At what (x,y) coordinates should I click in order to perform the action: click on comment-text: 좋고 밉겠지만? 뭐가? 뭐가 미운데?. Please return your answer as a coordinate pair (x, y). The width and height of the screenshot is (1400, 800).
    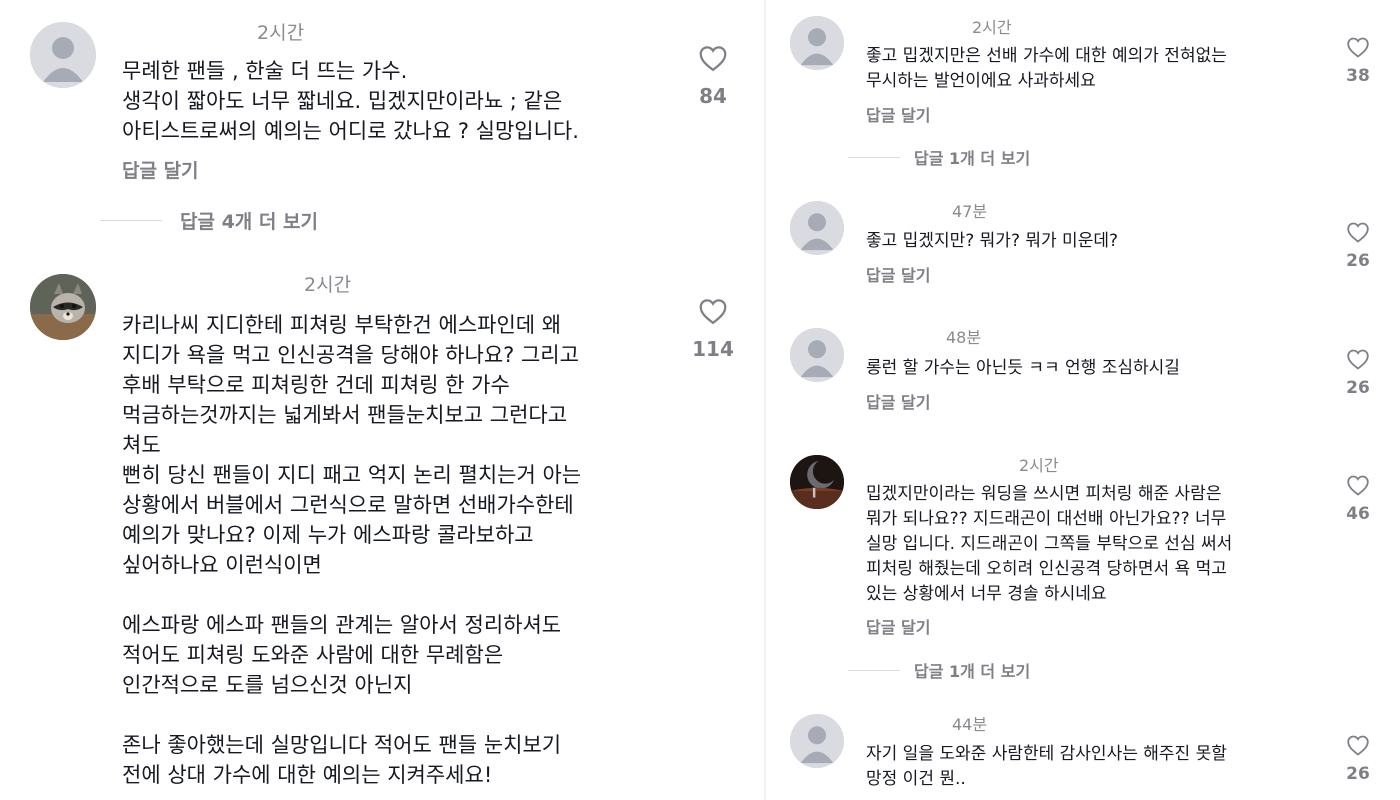
    Looking at the image, I should click on (992, 241).